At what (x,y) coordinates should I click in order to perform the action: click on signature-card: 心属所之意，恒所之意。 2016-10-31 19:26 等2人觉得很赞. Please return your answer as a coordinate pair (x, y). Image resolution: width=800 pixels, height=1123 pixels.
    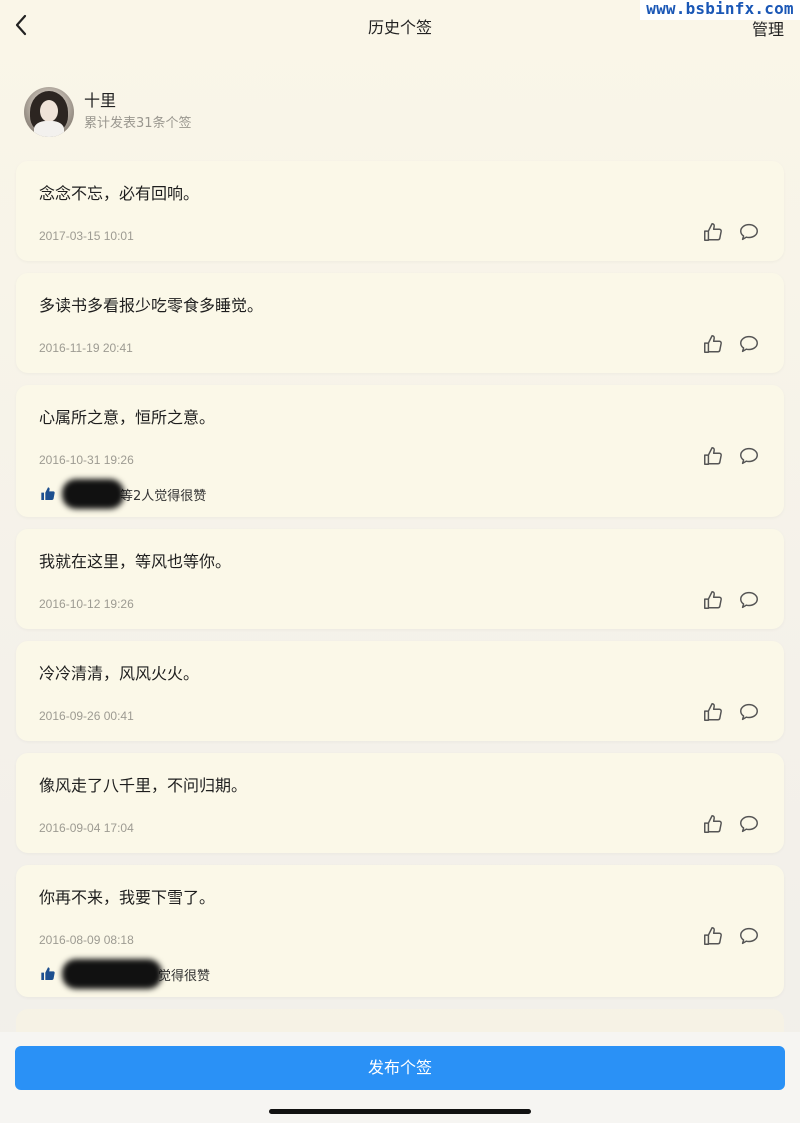
    Looking at the image, I should click on (400, 451).